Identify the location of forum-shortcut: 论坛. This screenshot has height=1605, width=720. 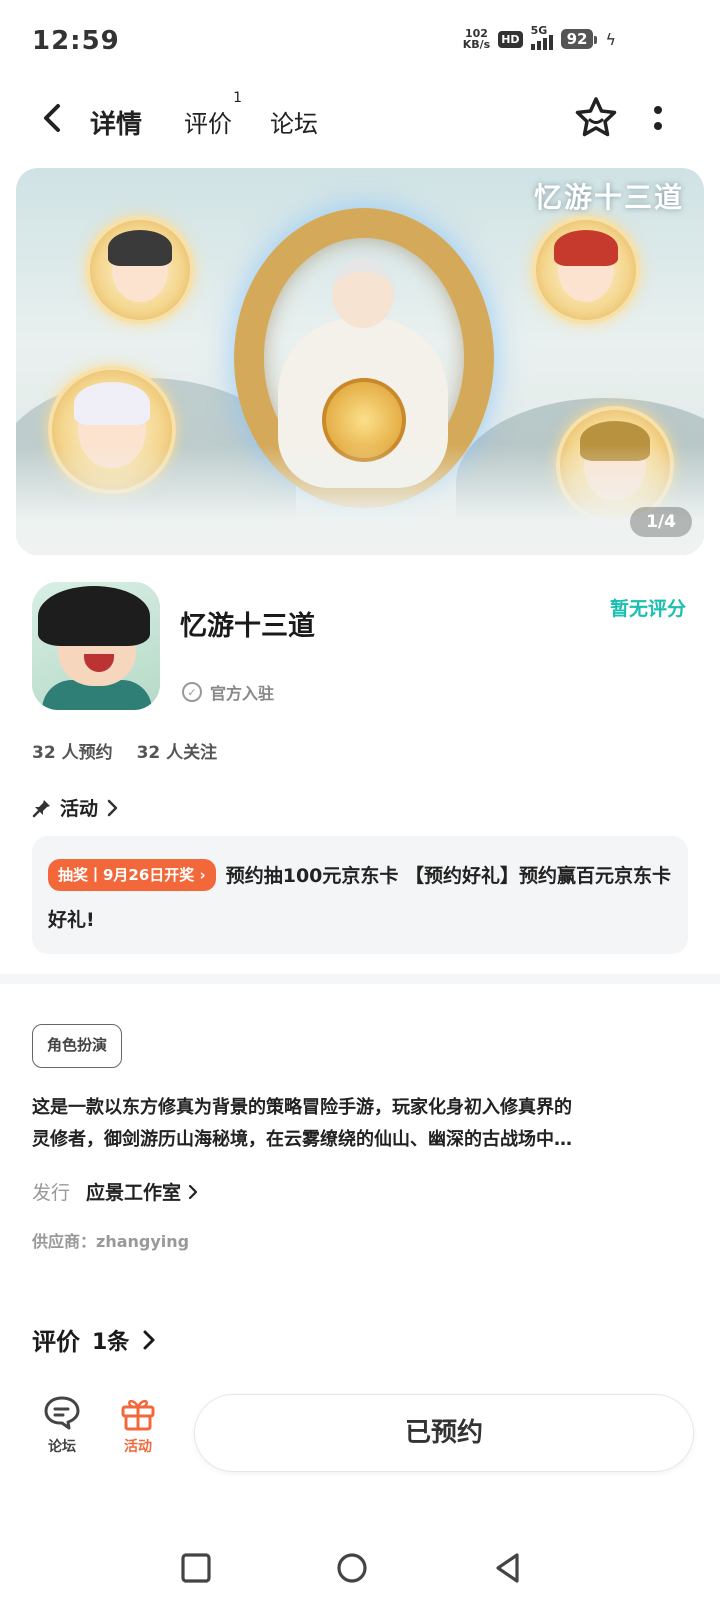
(62, 1425).